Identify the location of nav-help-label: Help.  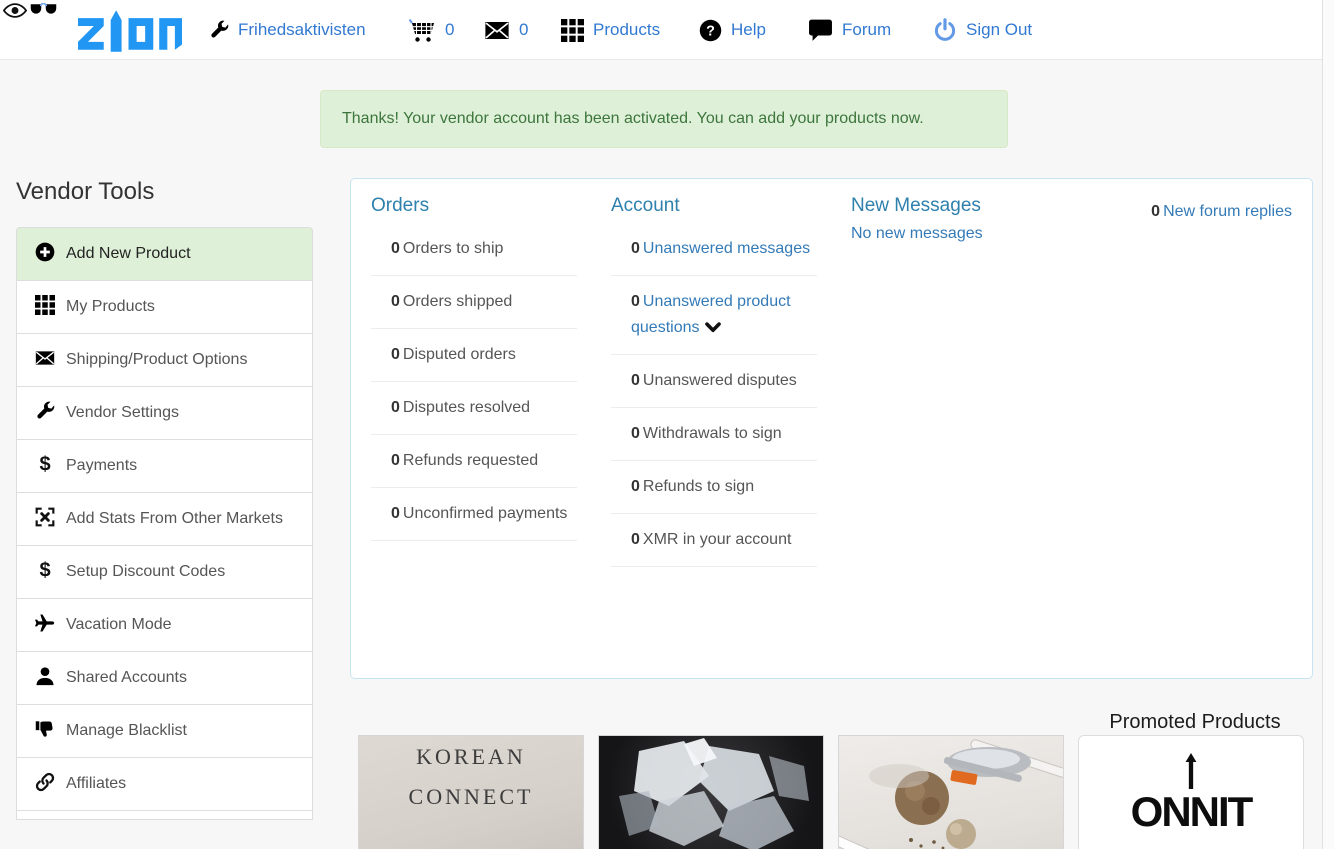
(748, 29).